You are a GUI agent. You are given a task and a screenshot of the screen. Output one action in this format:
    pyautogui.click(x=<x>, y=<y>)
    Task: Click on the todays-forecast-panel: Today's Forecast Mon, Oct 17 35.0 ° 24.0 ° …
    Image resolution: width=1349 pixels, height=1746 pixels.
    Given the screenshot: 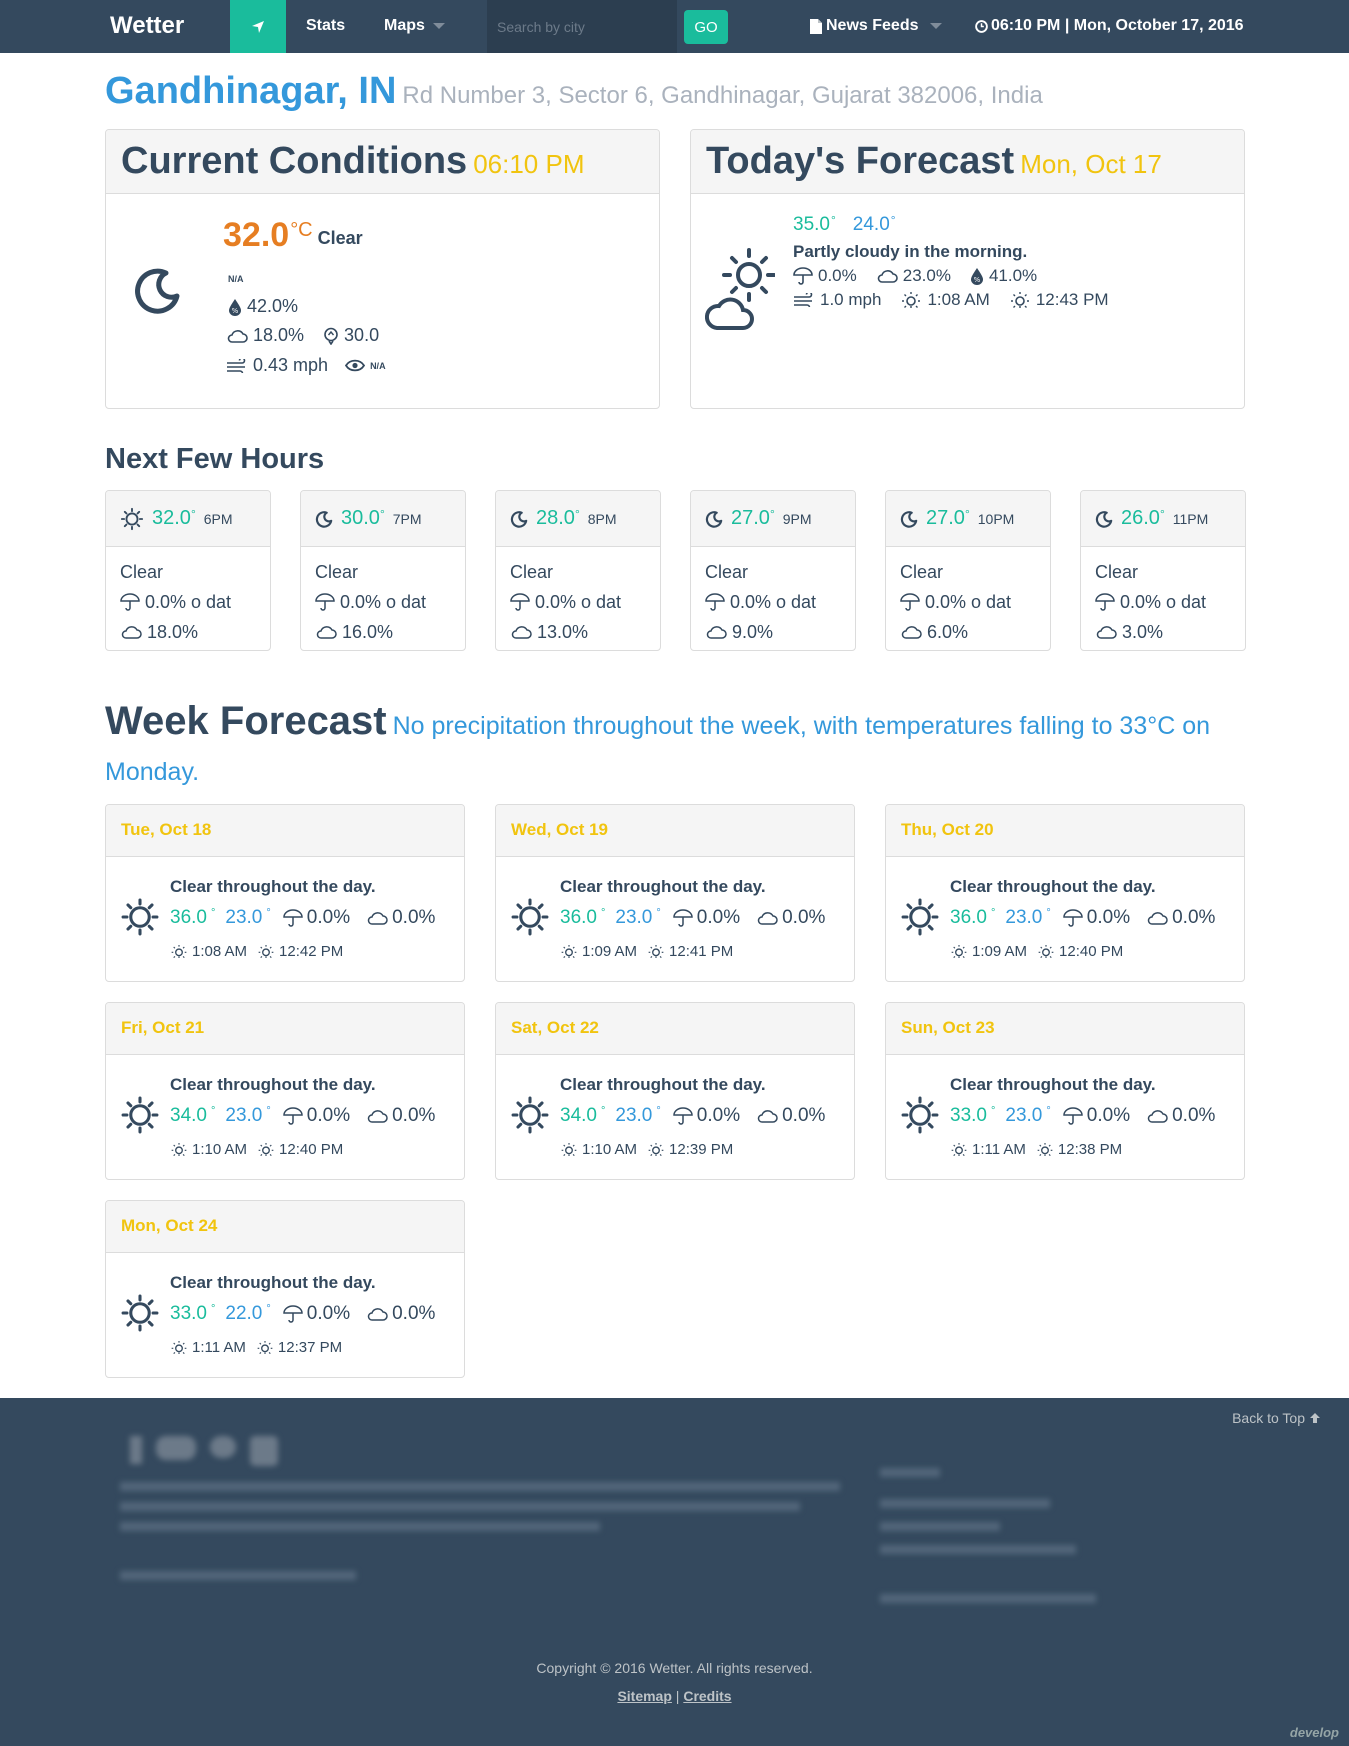 What is the action you would take?
    pyautogui.click(x=967, y=269)
    